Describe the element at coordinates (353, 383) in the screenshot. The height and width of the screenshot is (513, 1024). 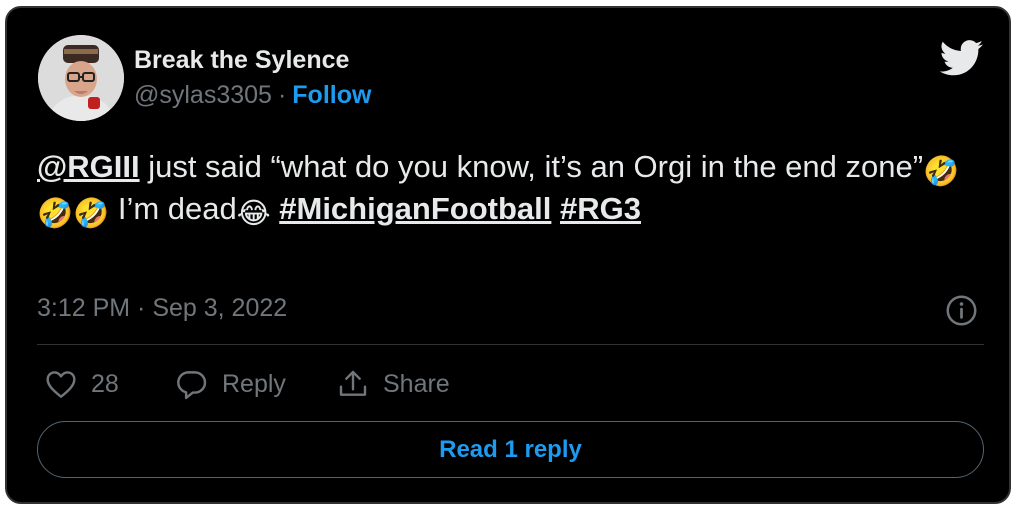
I see `share-arrow-icon` at that location.